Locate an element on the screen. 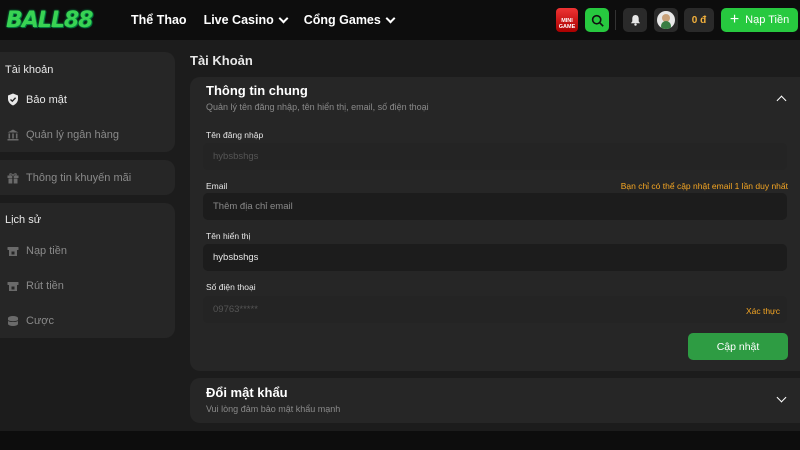 This screenshot has height=450, width=800. sidebar-item-deposit-history: Nạp tiền is located at coordinates (36, 250).